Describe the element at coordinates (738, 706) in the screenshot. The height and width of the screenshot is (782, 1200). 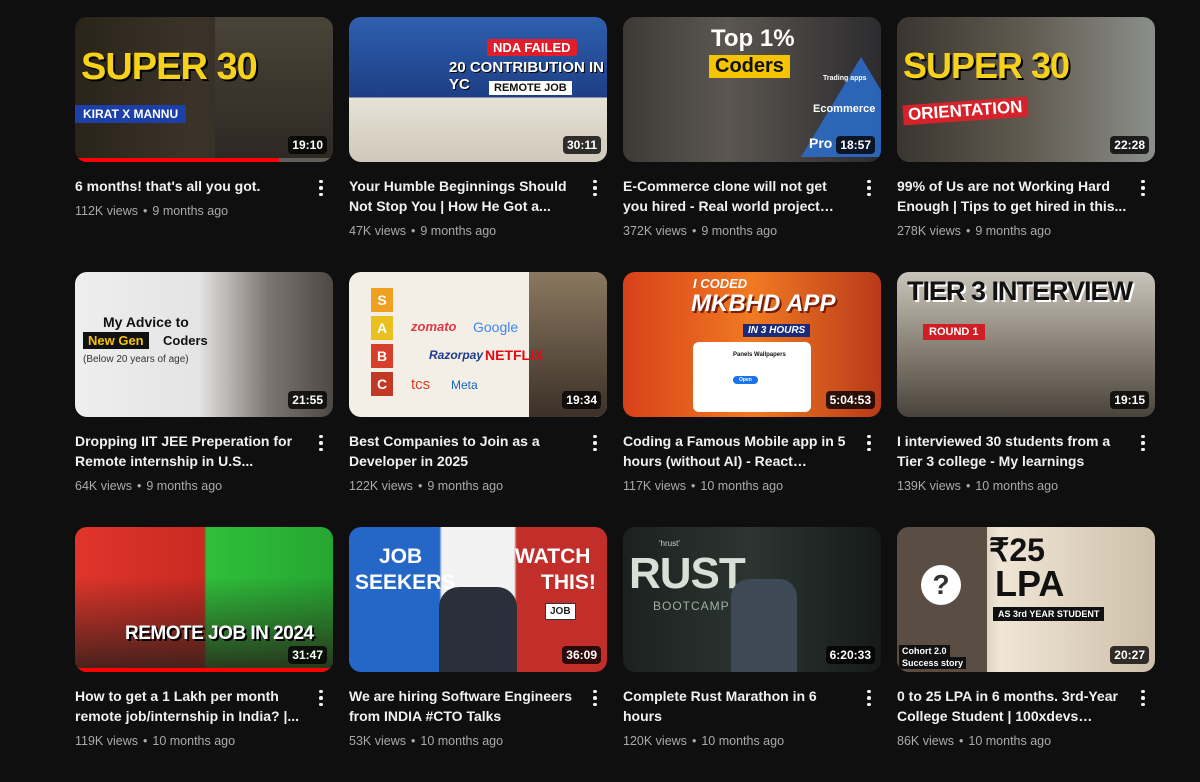
I see `video-title: Complete Rust Marathon in 6 hours` at that location.